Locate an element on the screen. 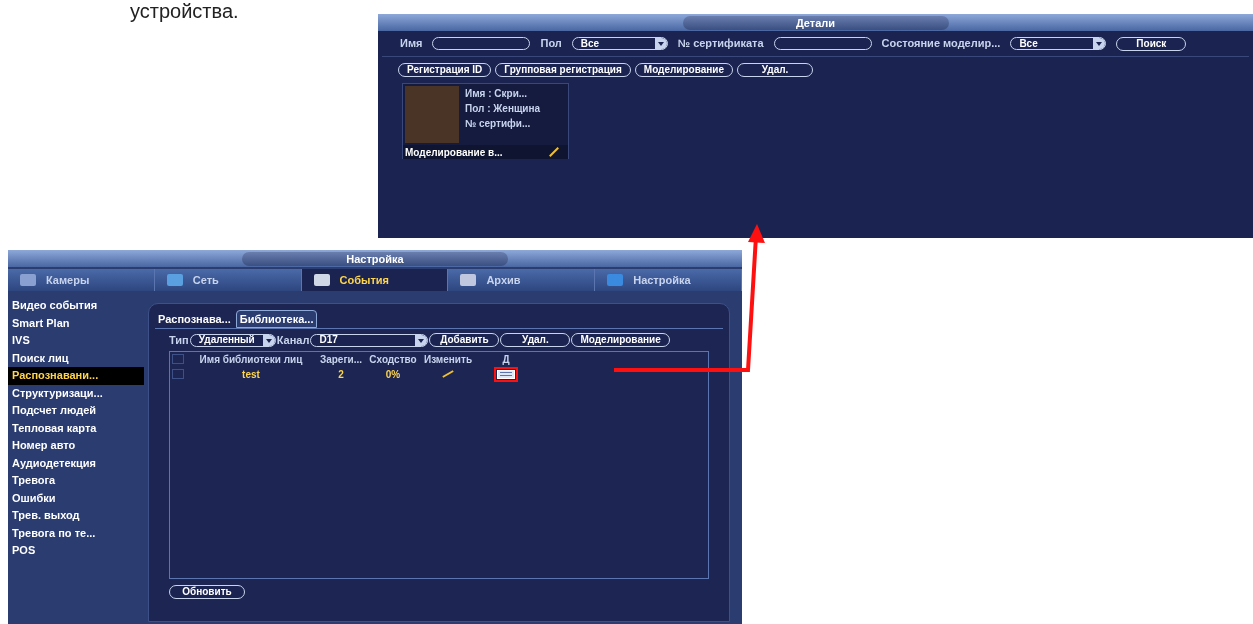  field-label: Имя is located at coordinates (411, 44).